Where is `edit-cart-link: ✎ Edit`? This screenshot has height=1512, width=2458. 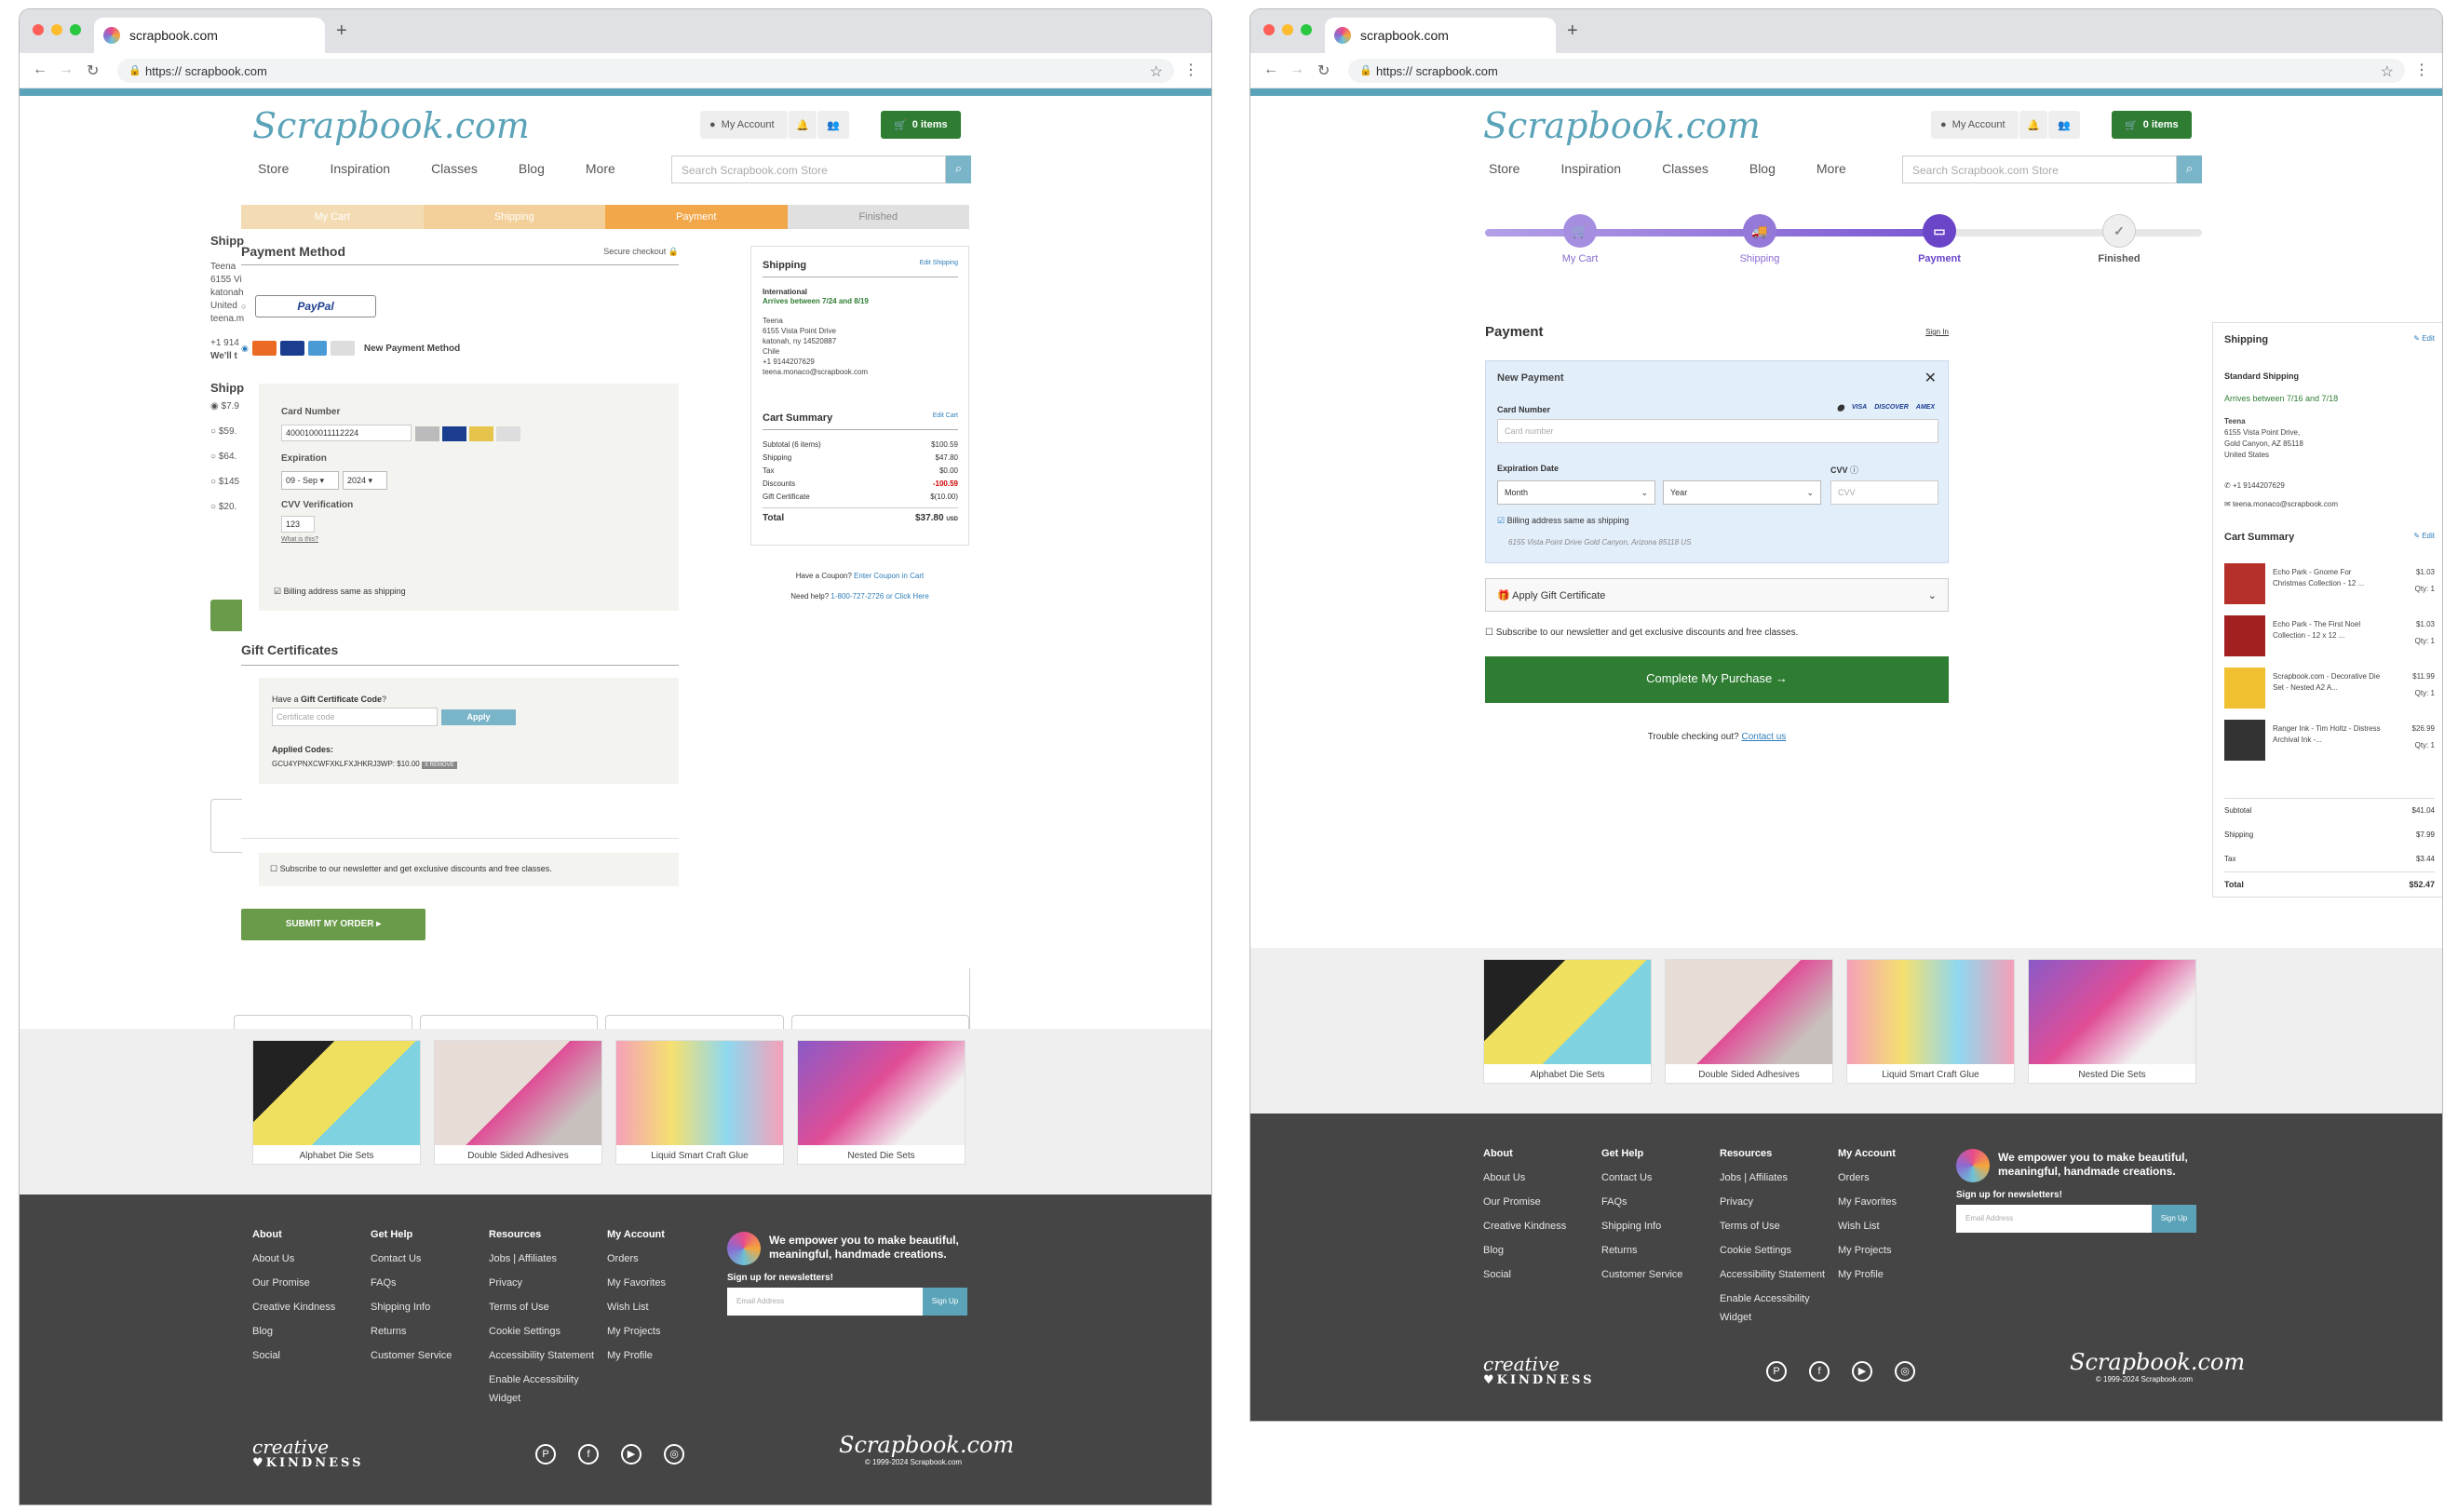
edit-cart-link: ✎ Edit is located at coordinates (2424, 538).